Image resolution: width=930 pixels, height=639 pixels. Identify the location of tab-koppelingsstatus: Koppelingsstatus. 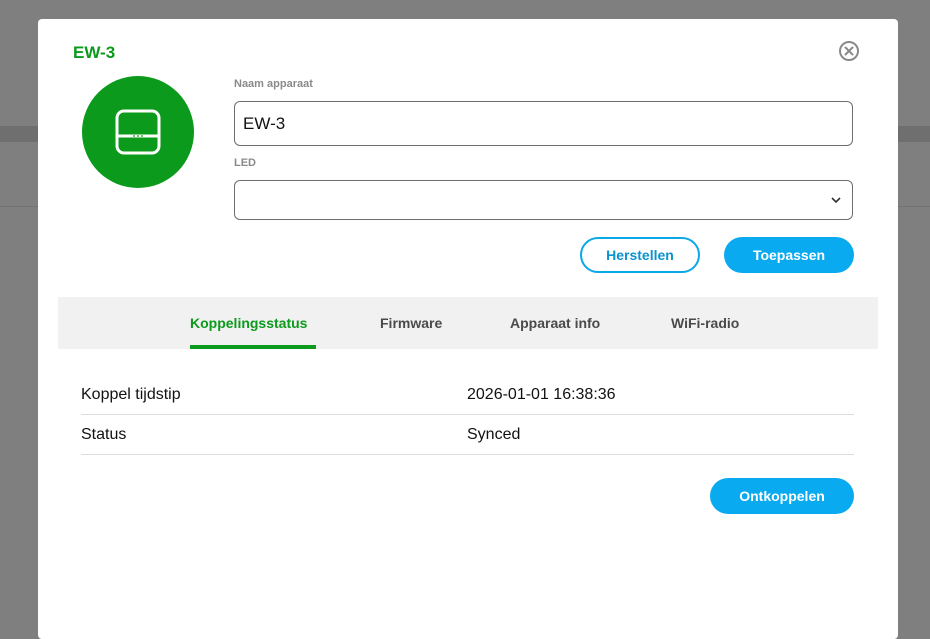
(248, 323).